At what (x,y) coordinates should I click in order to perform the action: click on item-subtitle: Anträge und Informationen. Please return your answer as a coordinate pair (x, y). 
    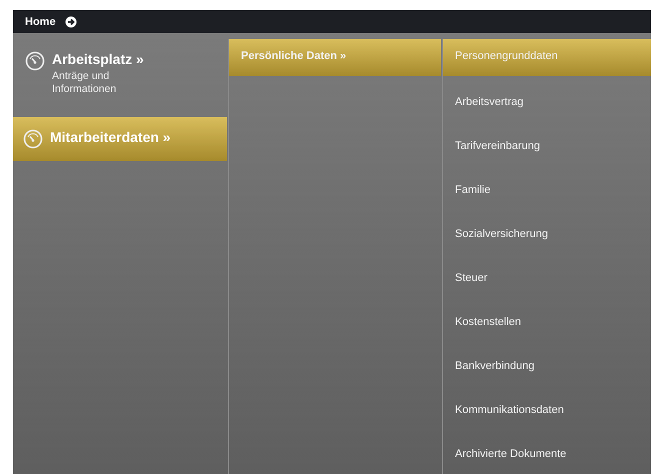
    Looking at the image, I should click on (85, 83).